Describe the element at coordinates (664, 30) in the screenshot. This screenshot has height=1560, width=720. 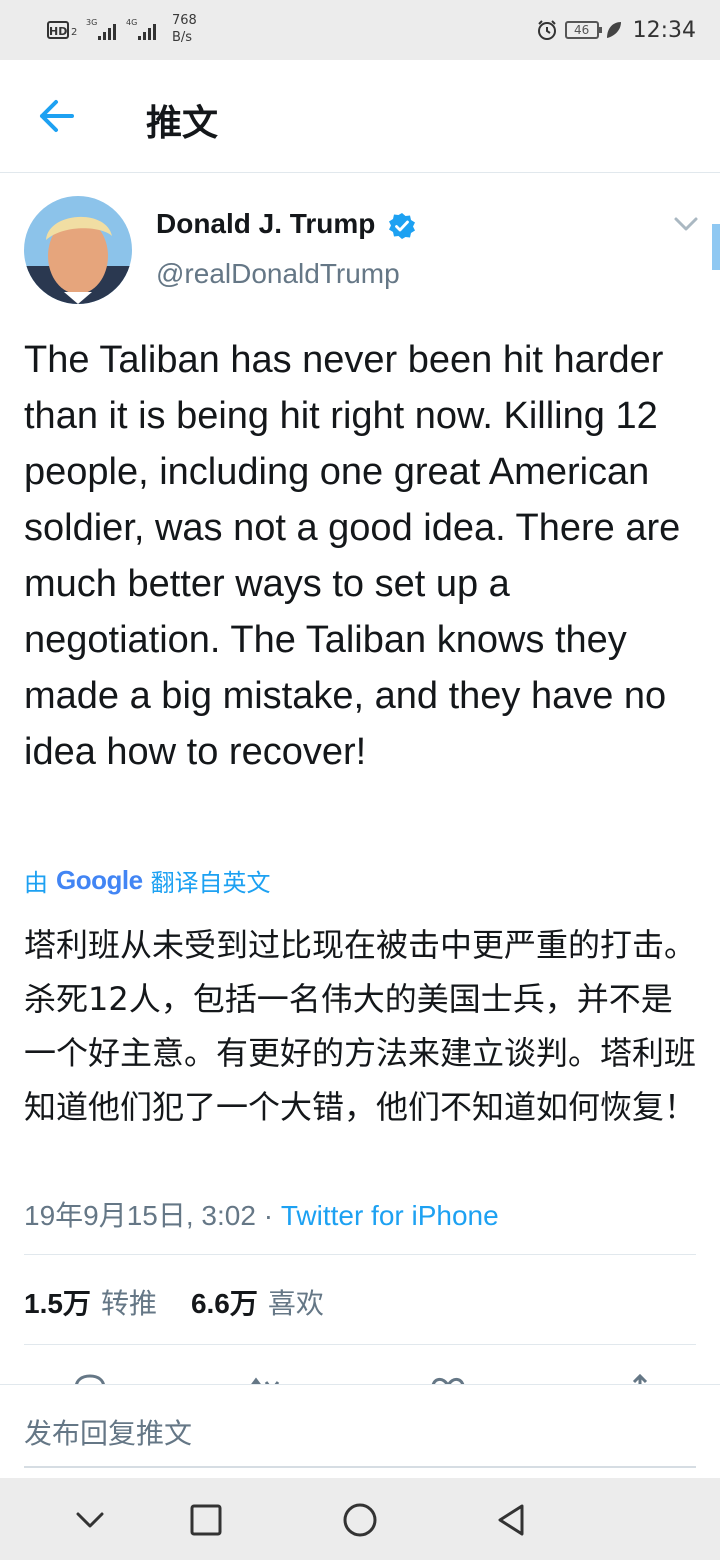
I see `clock: 12:34` at that location.